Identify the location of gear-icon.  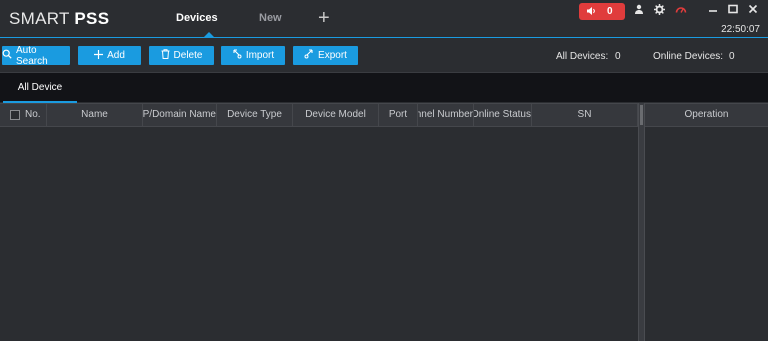
(659, 11).